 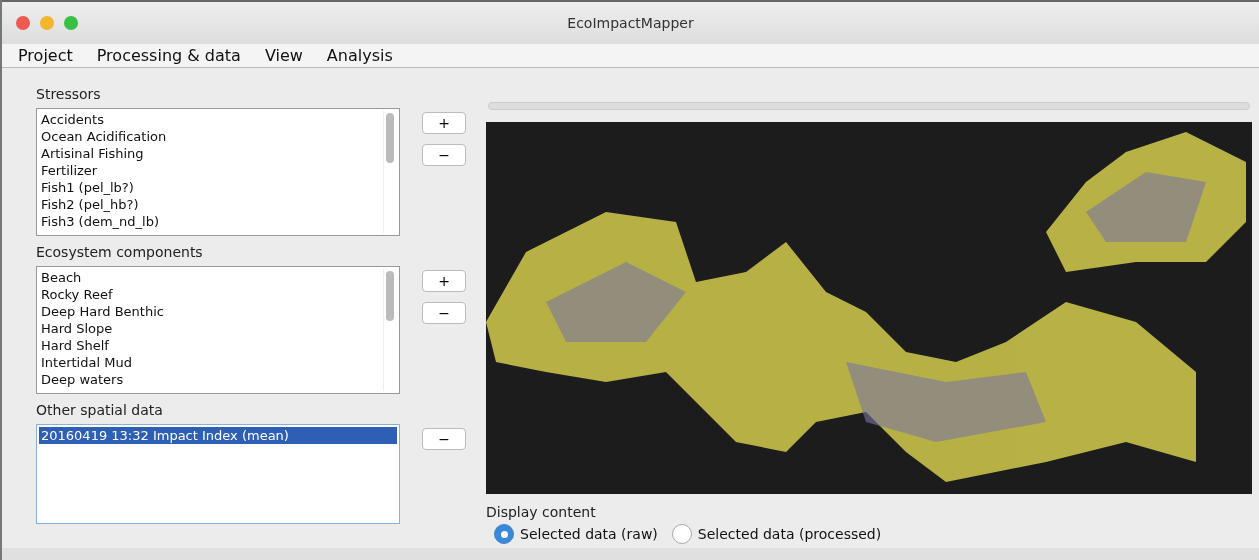 What do you see at coordinates (589, 534) in the screenshot?
I see `radio-label: Selected data (raw)` at bounding box center [589, 534].